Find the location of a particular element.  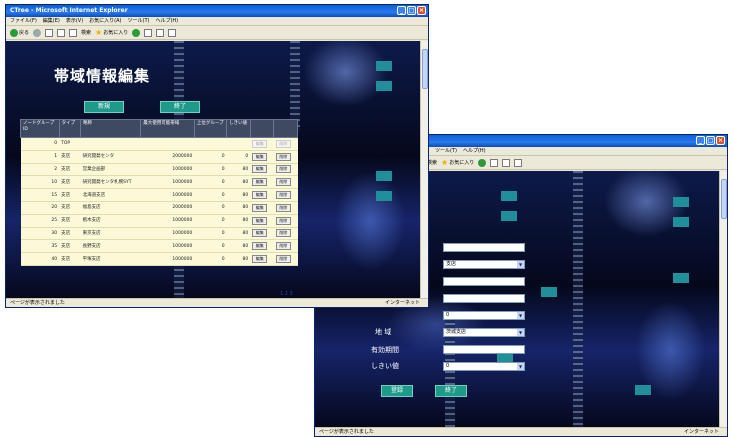

chevron-down-icon: ▼ is located at coordinates (520, 315).